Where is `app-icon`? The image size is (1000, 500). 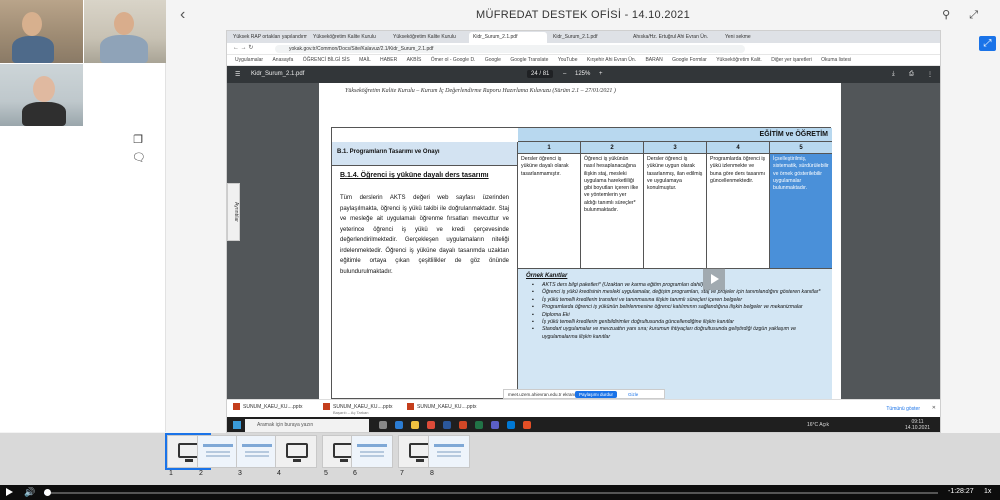 app-icon is located at coordinates (527, 425).